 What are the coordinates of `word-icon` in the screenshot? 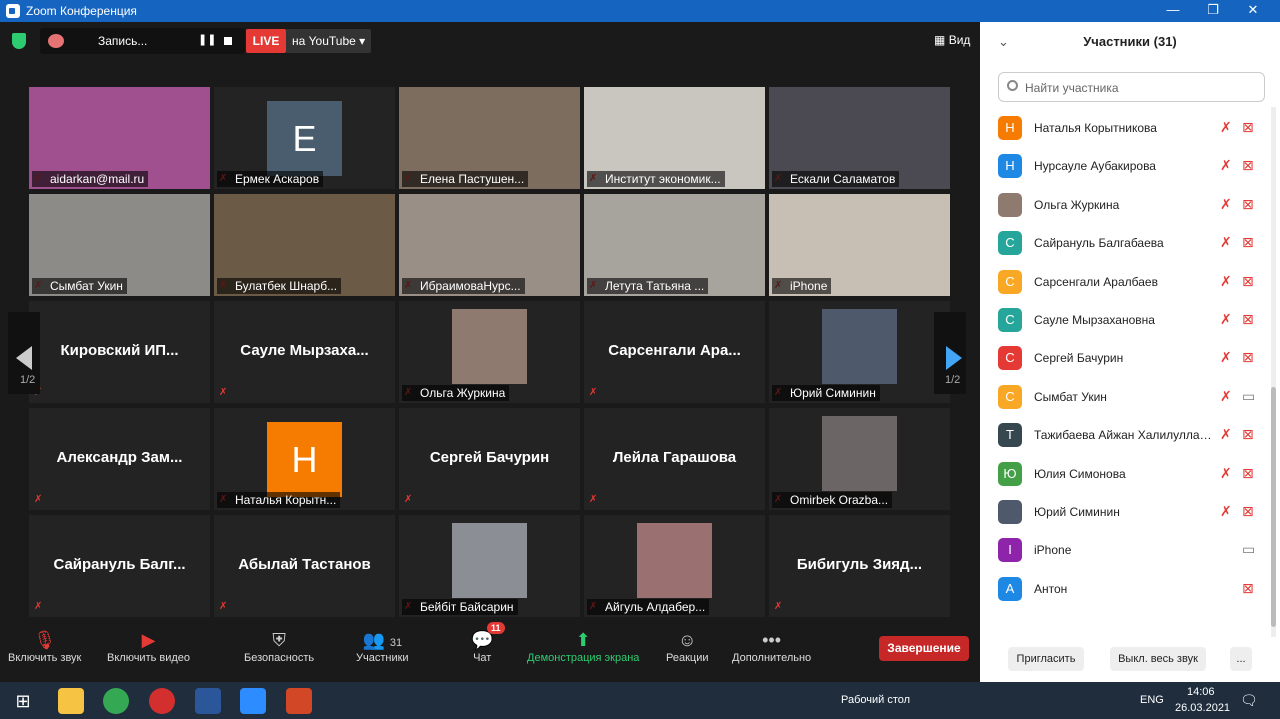 It's located at (208, 701).